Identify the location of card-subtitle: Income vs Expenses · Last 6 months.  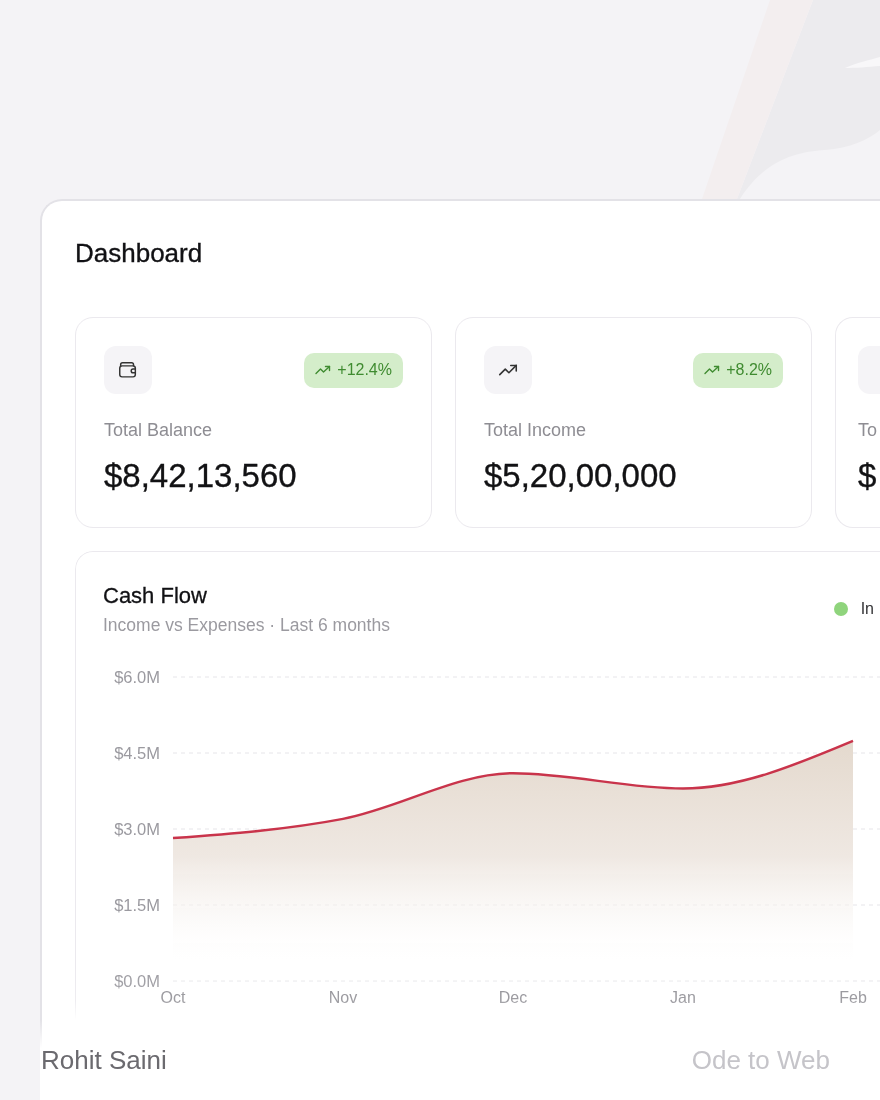
(246, 625).